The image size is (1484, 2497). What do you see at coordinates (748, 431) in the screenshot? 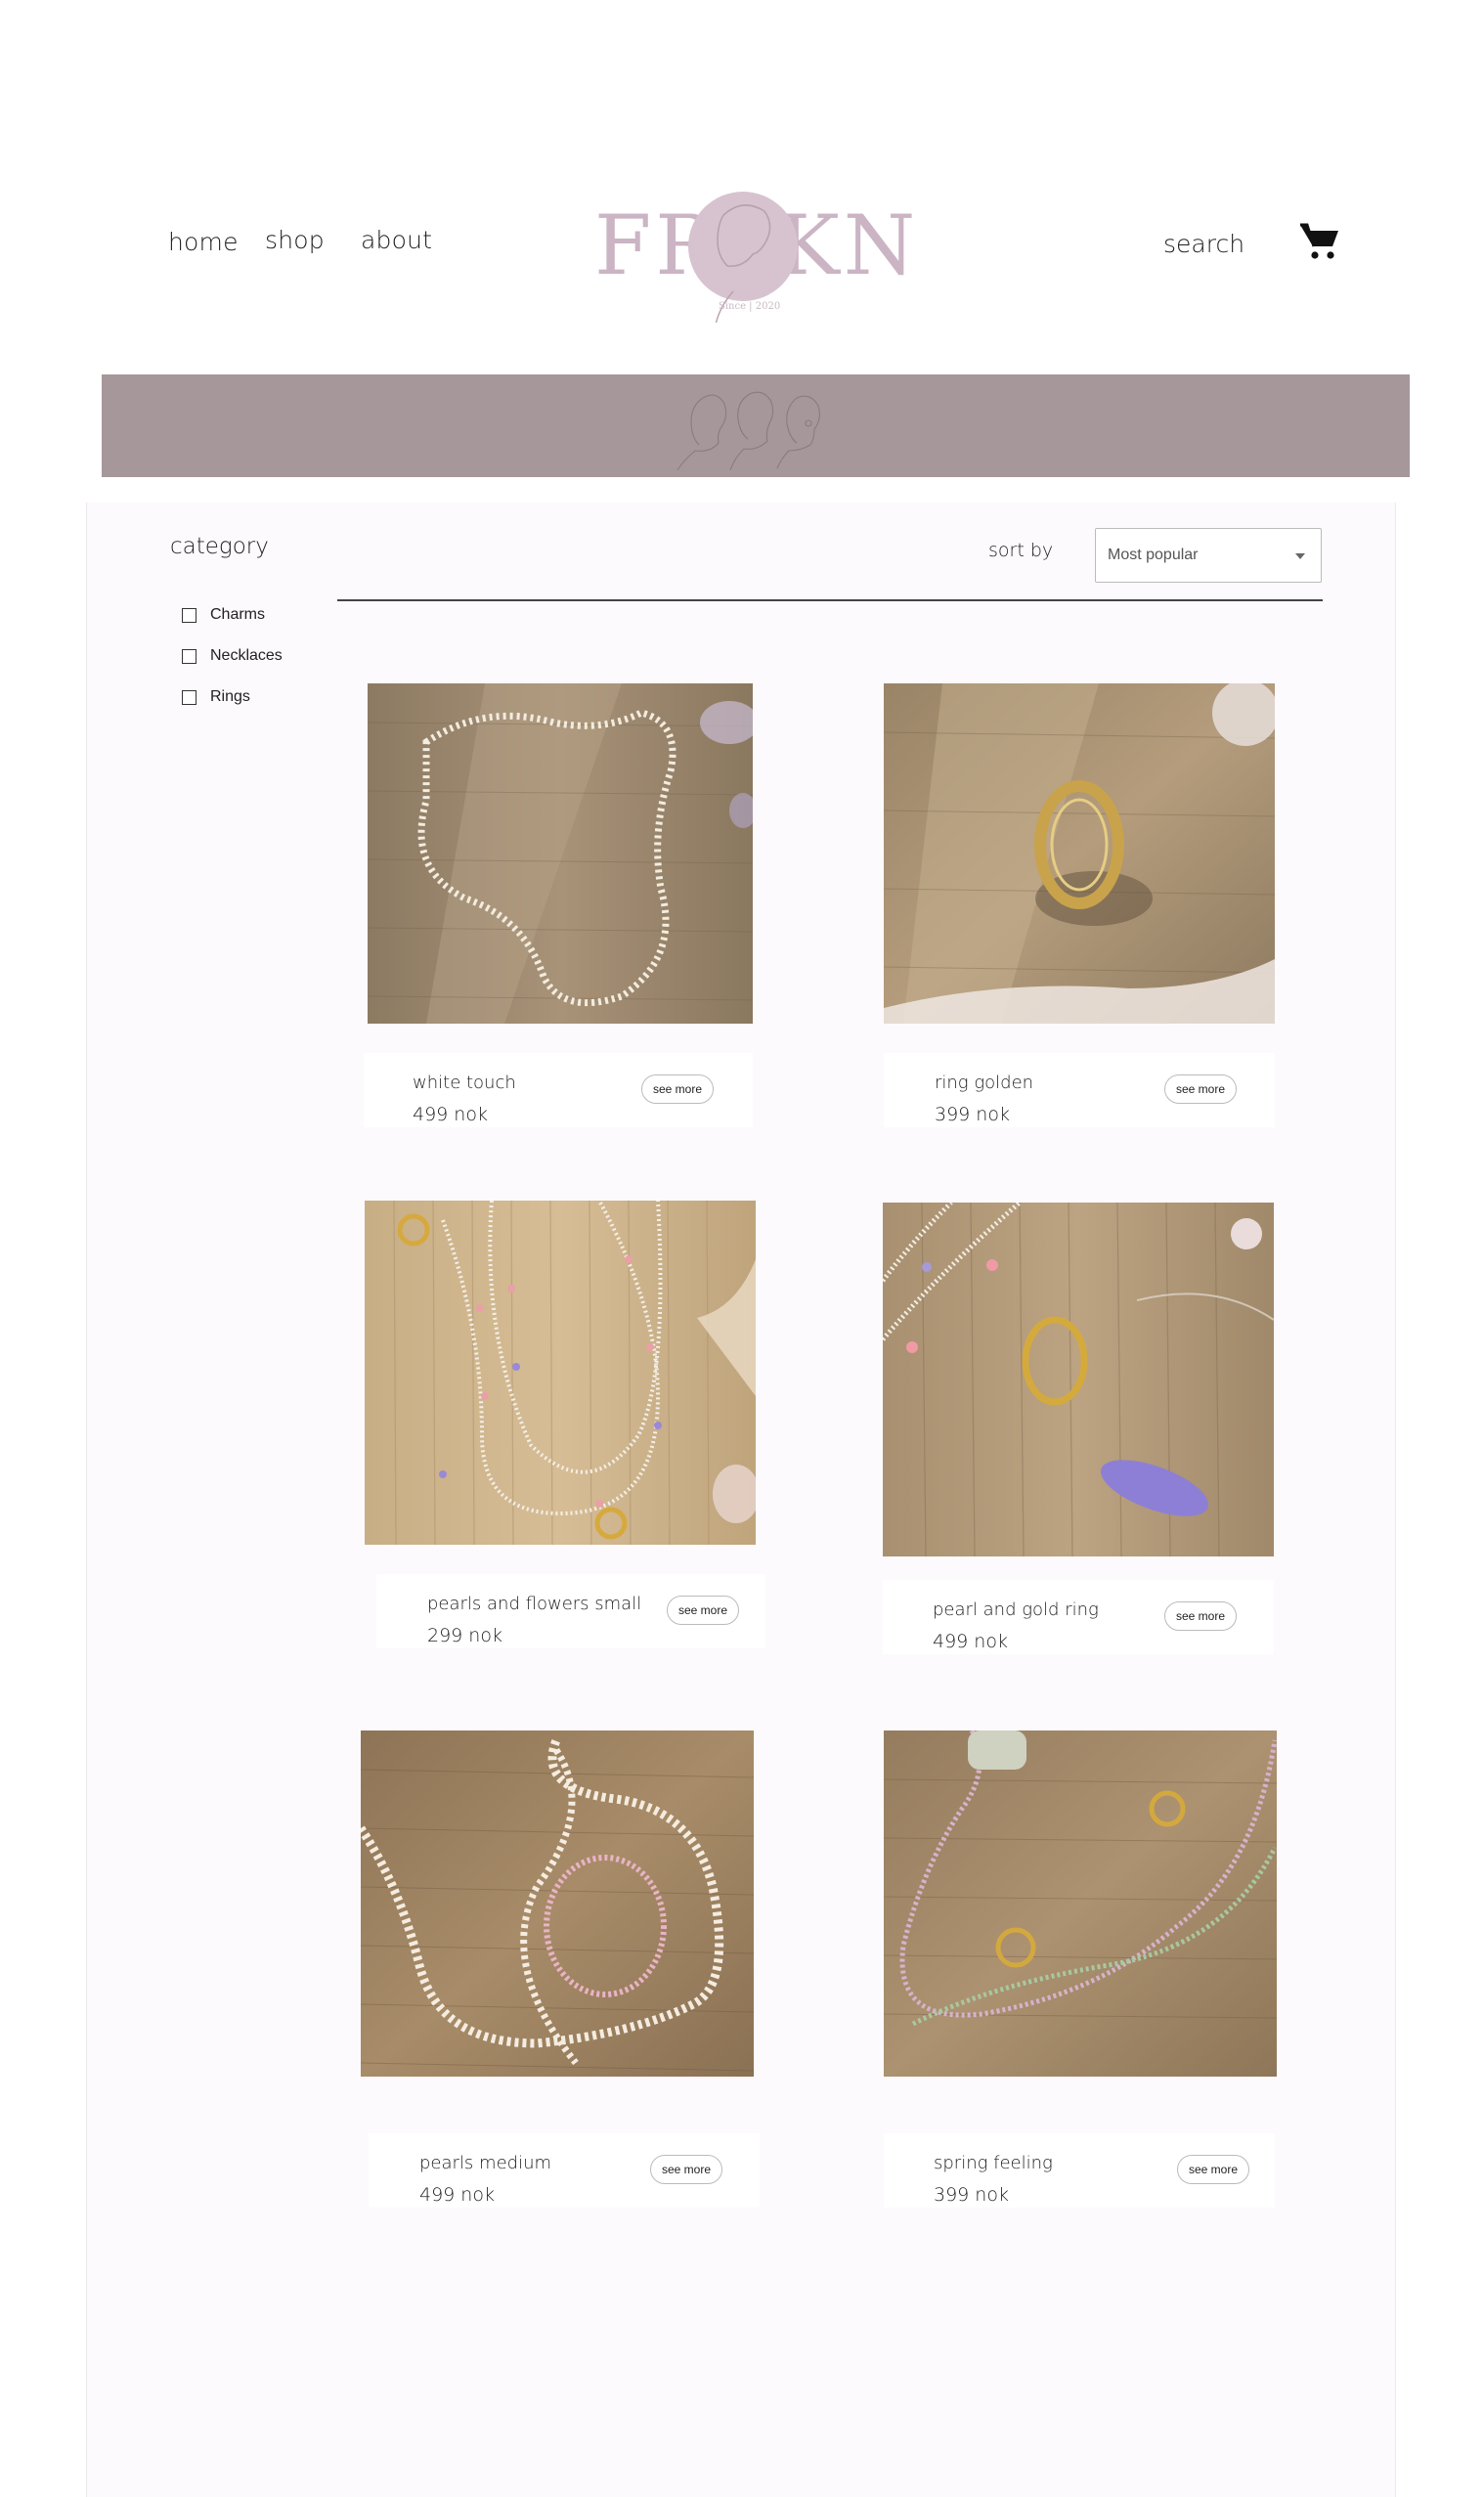
I see `women-illustration-icon` at bounding box center [748, 431].